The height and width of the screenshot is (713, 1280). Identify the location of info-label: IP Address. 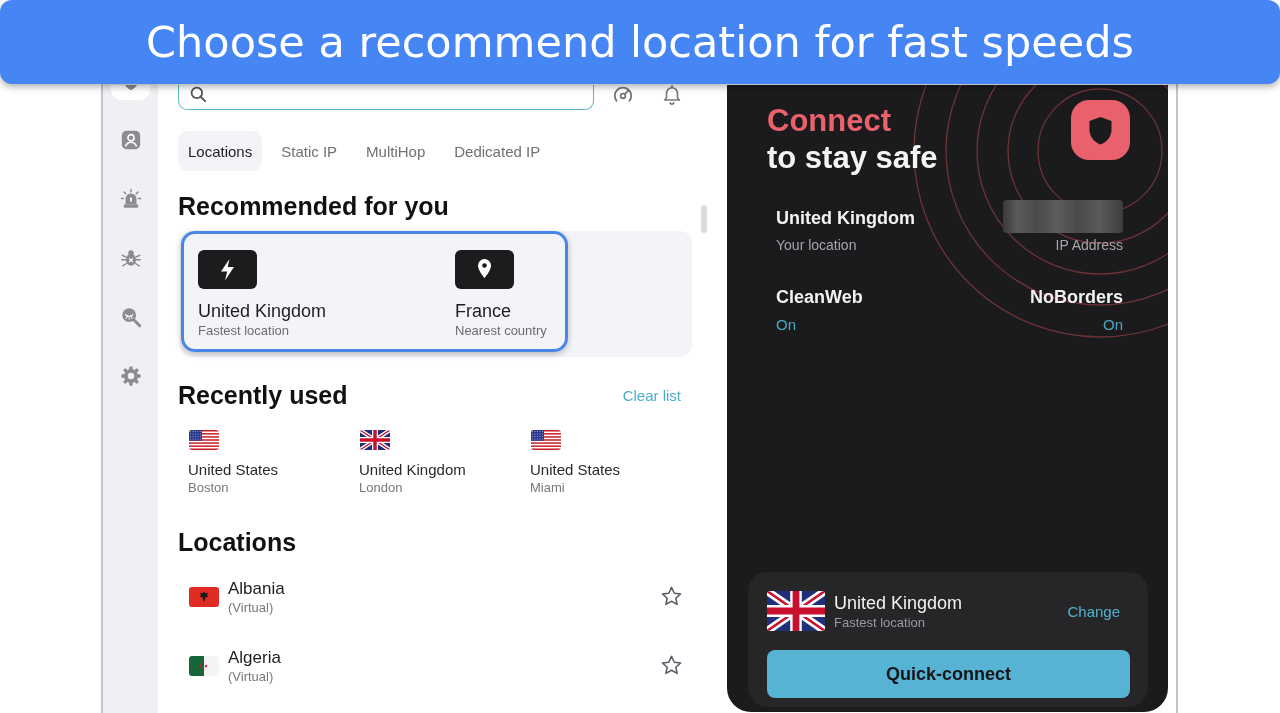
(1089, 245).